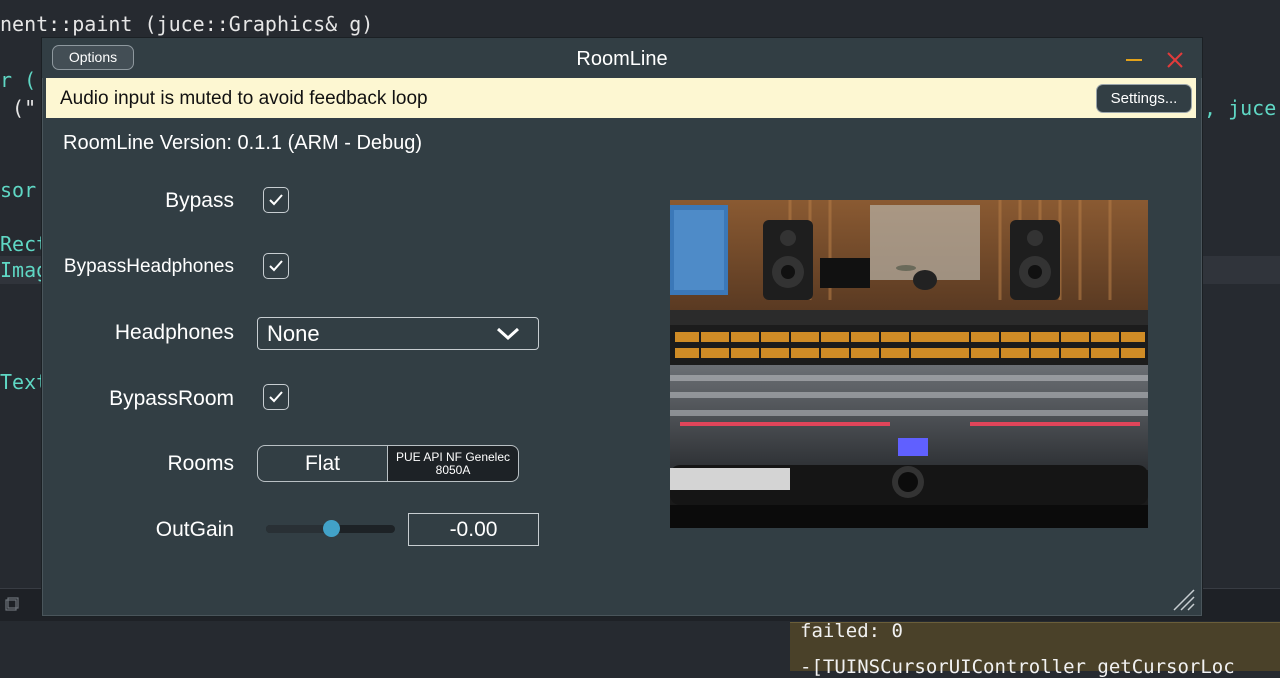 Image resolution: width=1280 pixels, height=678 pixels. What do you see at coordinates (199, 200) in the screenshot?
I see `bypass-label: Bypass` at bounding box center [199, 200].